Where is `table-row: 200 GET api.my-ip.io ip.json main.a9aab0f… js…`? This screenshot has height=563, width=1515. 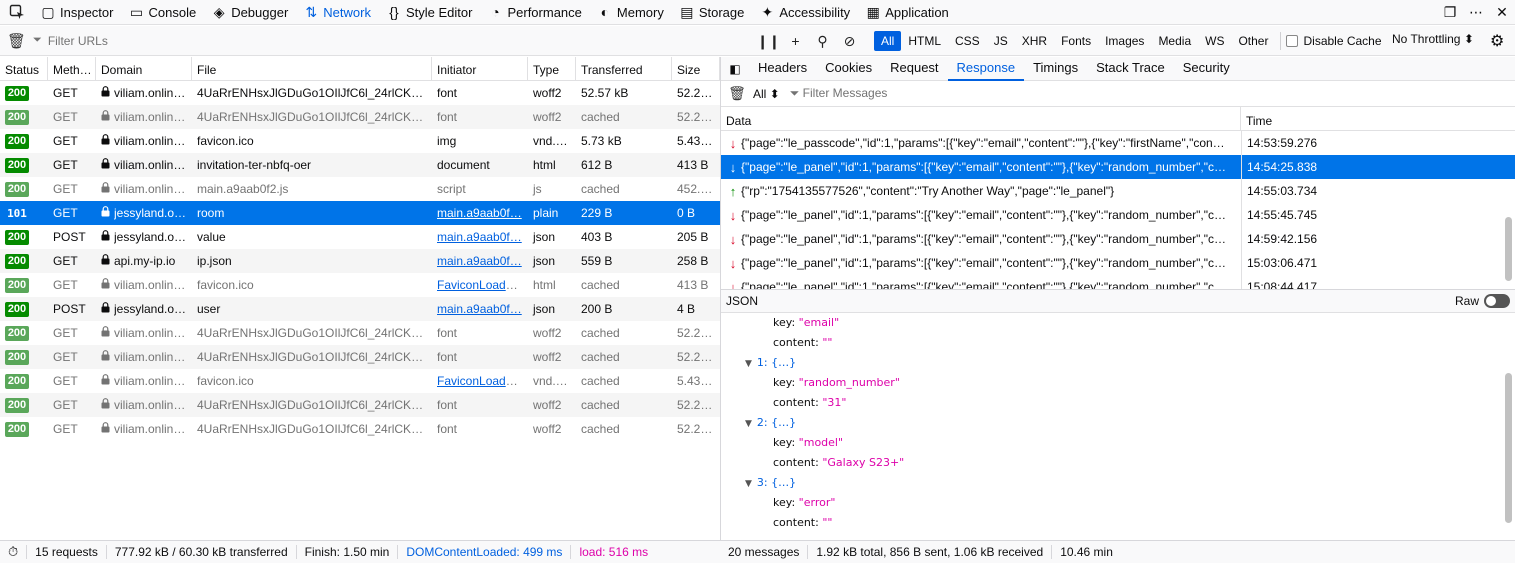 table-row: 200 GET api.my-ip.io ip.json main.a9aab0f… js… is located at coordinates (360, 261).